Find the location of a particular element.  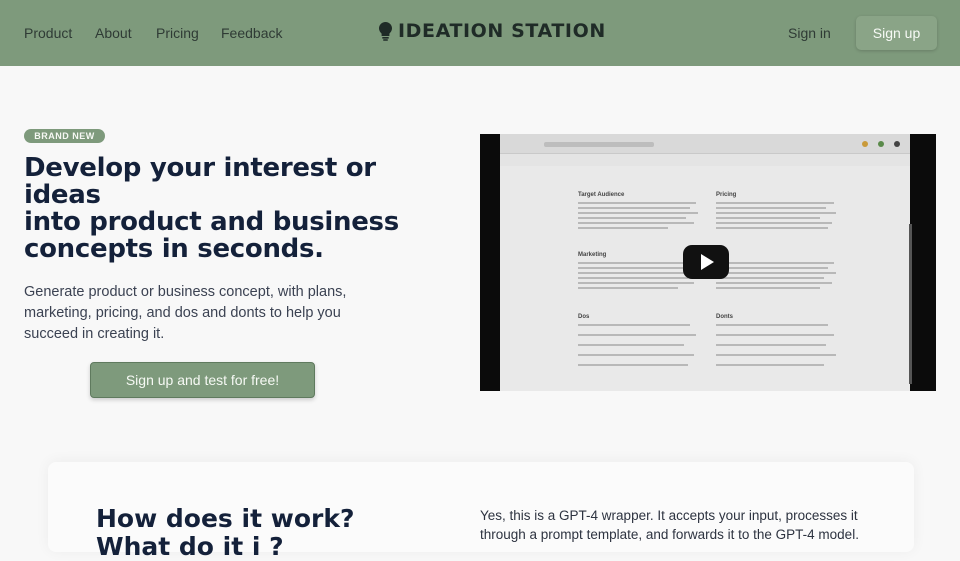

video-section-heading: Dos is located at coordinates (584, 317).